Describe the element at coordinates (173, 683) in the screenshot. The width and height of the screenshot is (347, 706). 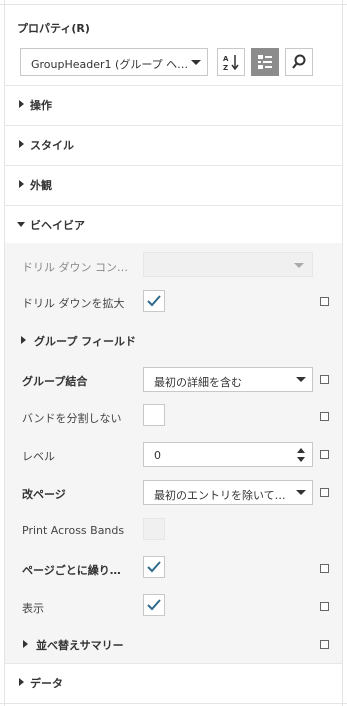
I see `section-data: データ` at that location.